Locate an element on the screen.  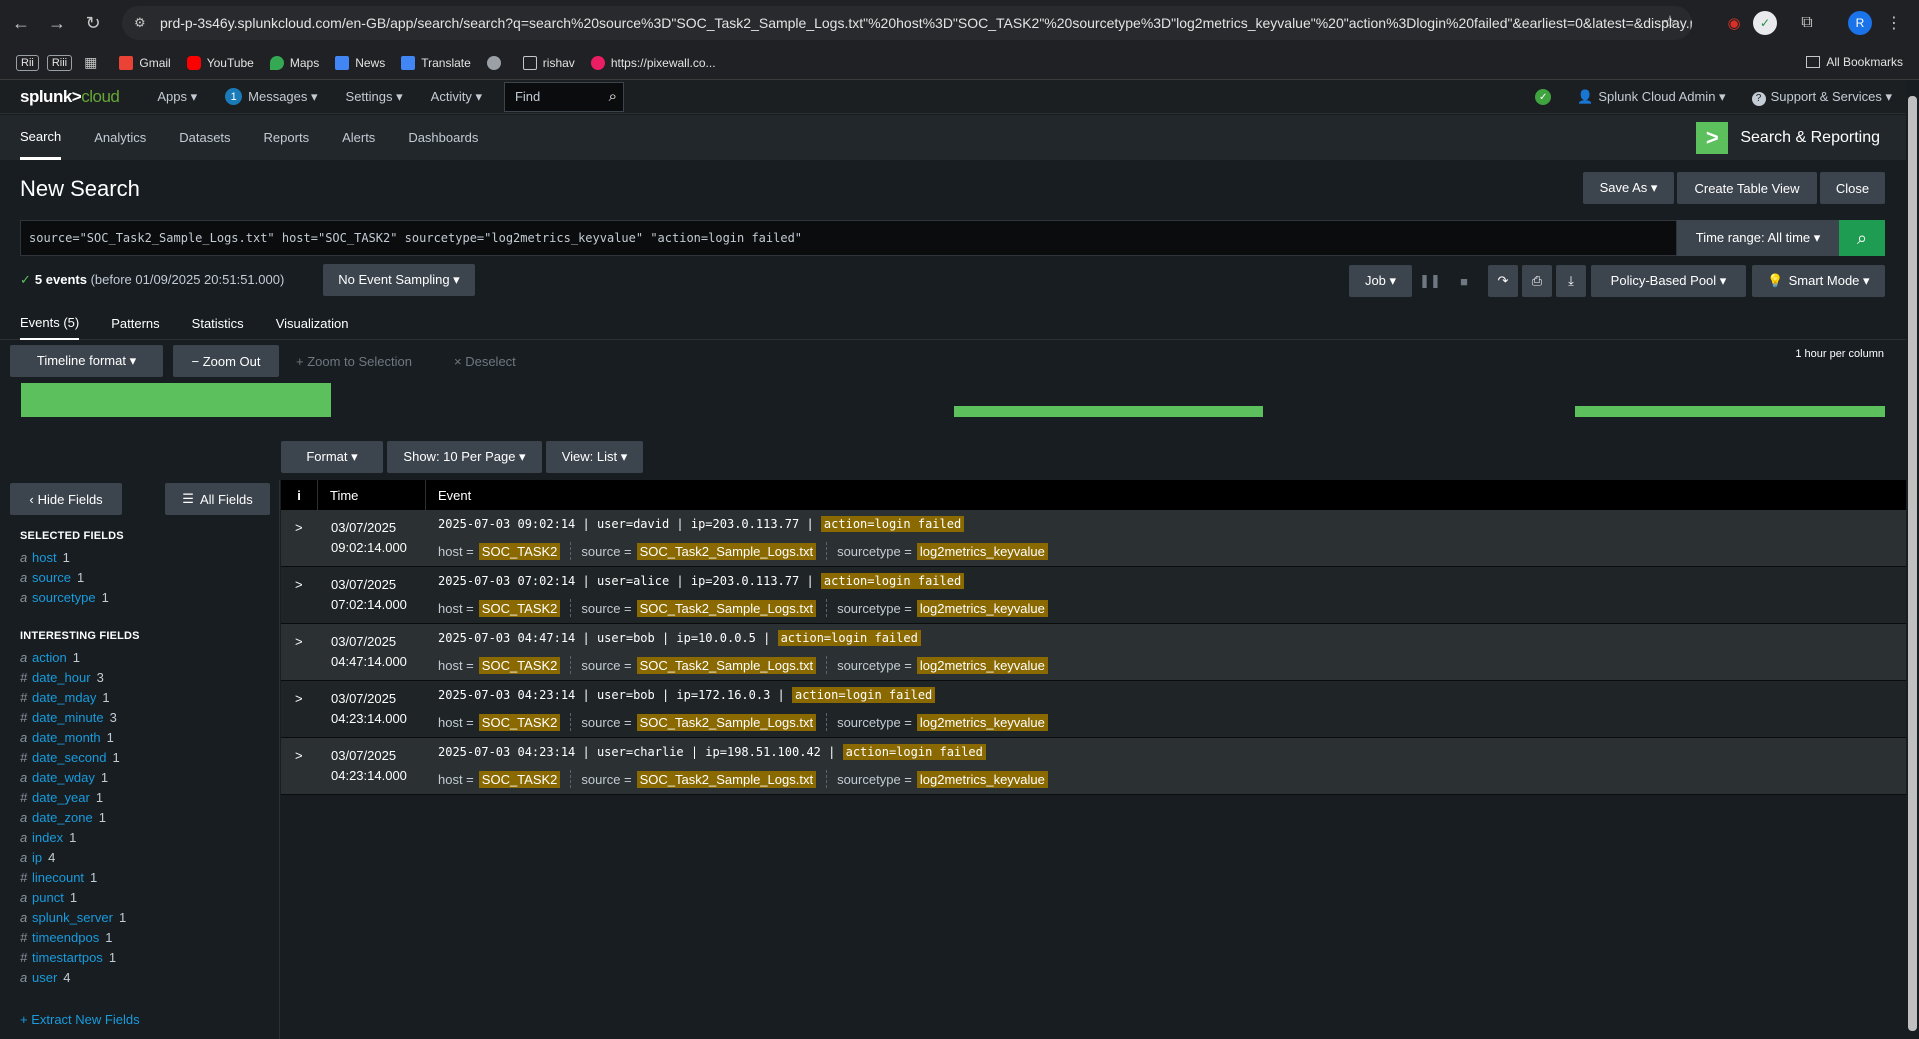
event-sampling-dropdown: No Event Sampling ▾ is located at coordinates (399, 280).